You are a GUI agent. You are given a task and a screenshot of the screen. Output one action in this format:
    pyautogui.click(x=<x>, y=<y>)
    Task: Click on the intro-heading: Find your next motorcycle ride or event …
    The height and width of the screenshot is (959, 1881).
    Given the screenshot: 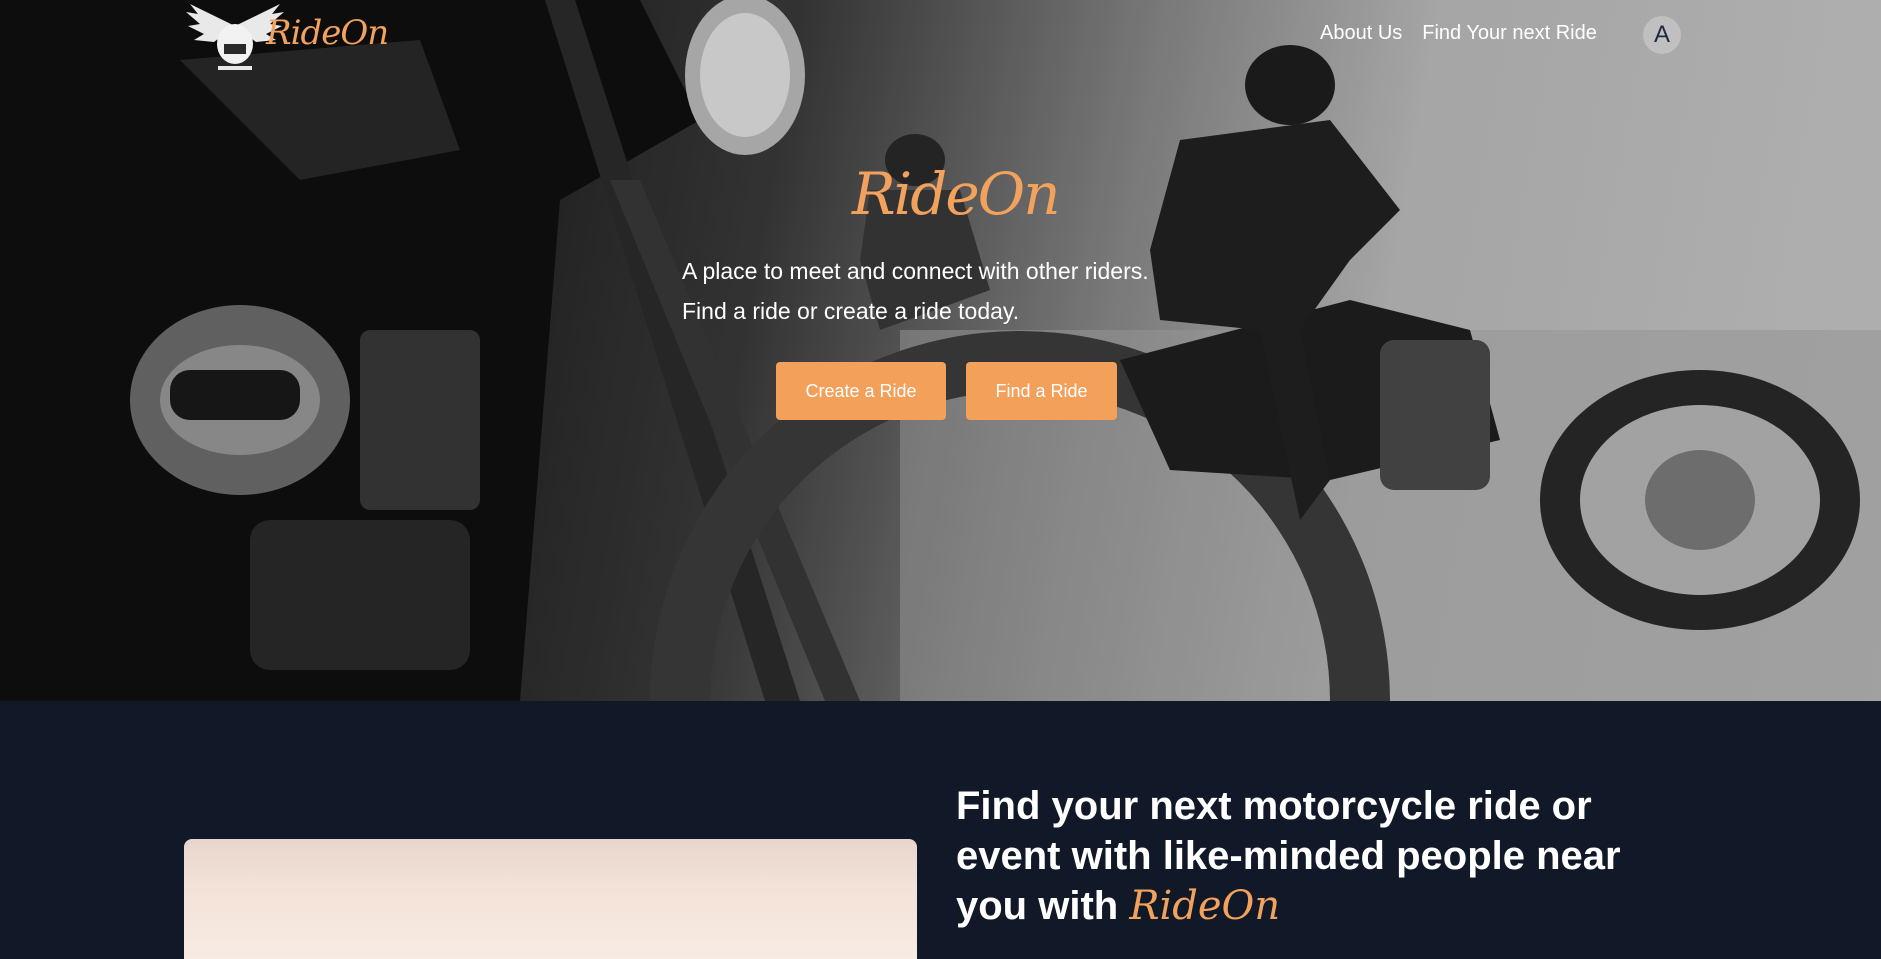 What is the action you would take?
    pyautogui.click(x=1306, y=856)
    